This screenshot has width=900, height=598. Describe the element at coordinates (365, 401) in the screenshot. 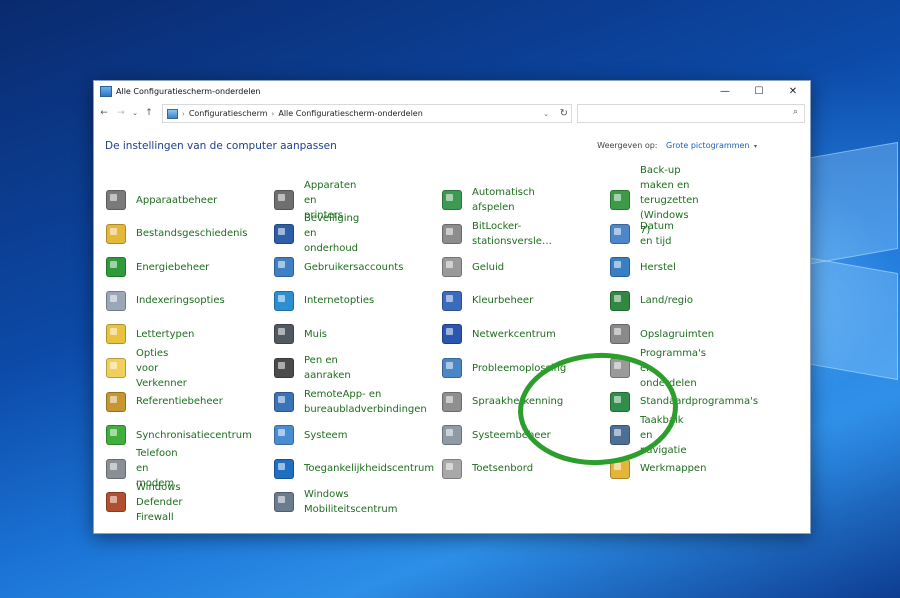

I see `control-panel-item-label: RemoteApp- en bureaubladverbindingen` at that location.